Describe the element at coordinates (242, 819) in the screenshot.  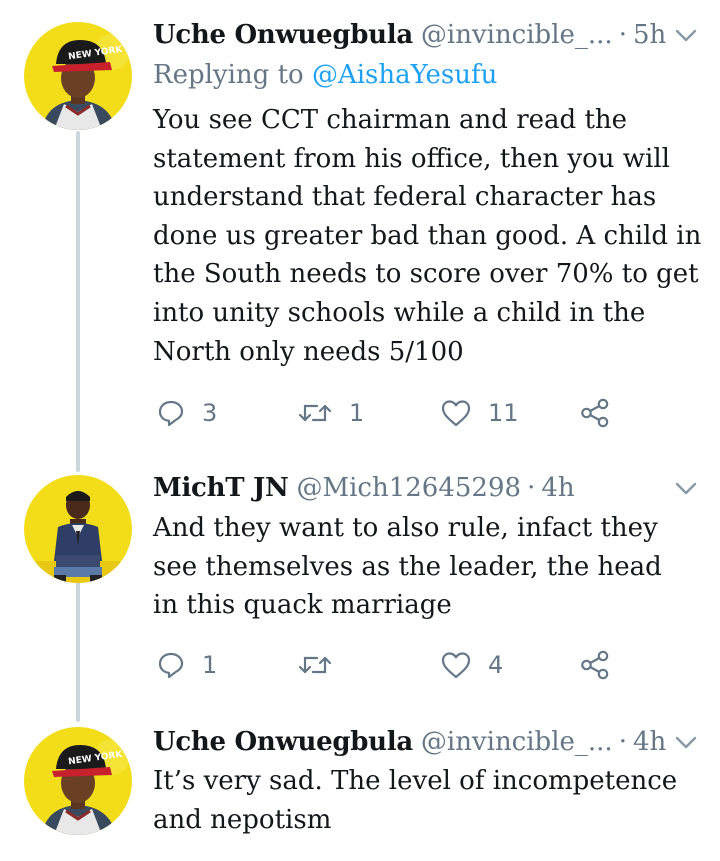
I see `tweet-text-line: and nepotism` at that location.